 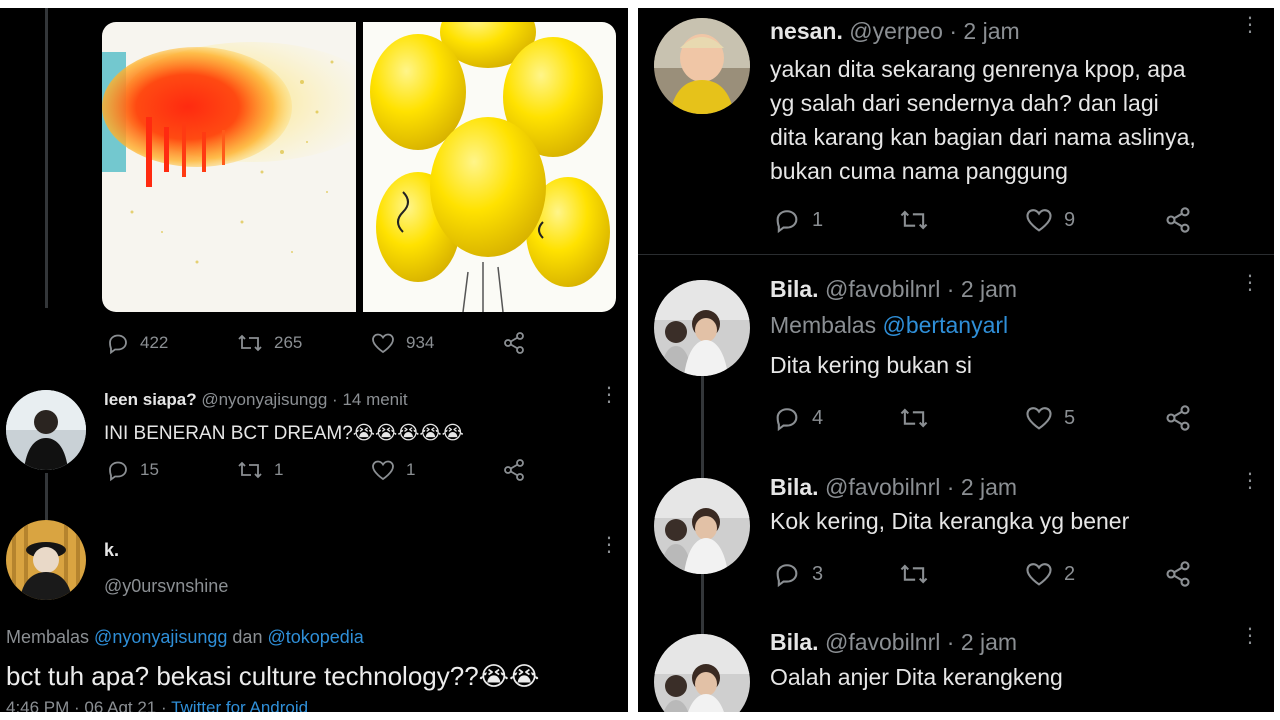 What do you see at coordinates (420, 342) in the screenshot?
I see `like-count: 934` at bounding box center [420, 342].